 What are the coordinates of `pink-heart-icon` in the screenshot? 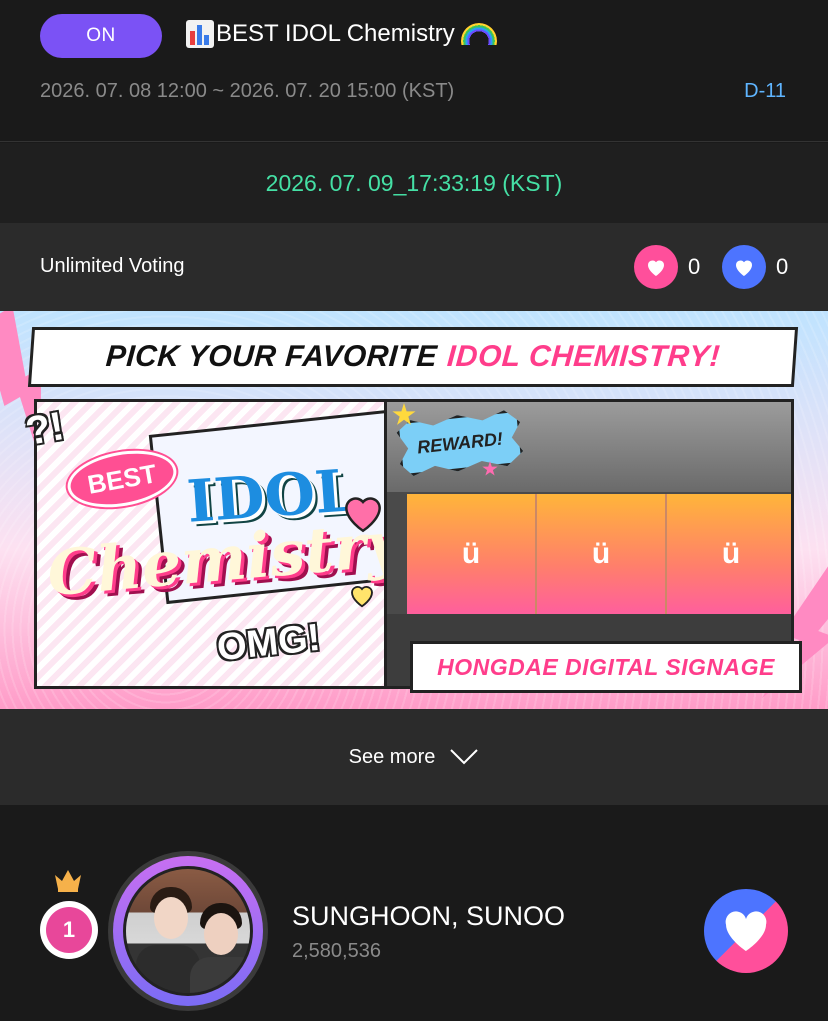 It's located at (656, 267).